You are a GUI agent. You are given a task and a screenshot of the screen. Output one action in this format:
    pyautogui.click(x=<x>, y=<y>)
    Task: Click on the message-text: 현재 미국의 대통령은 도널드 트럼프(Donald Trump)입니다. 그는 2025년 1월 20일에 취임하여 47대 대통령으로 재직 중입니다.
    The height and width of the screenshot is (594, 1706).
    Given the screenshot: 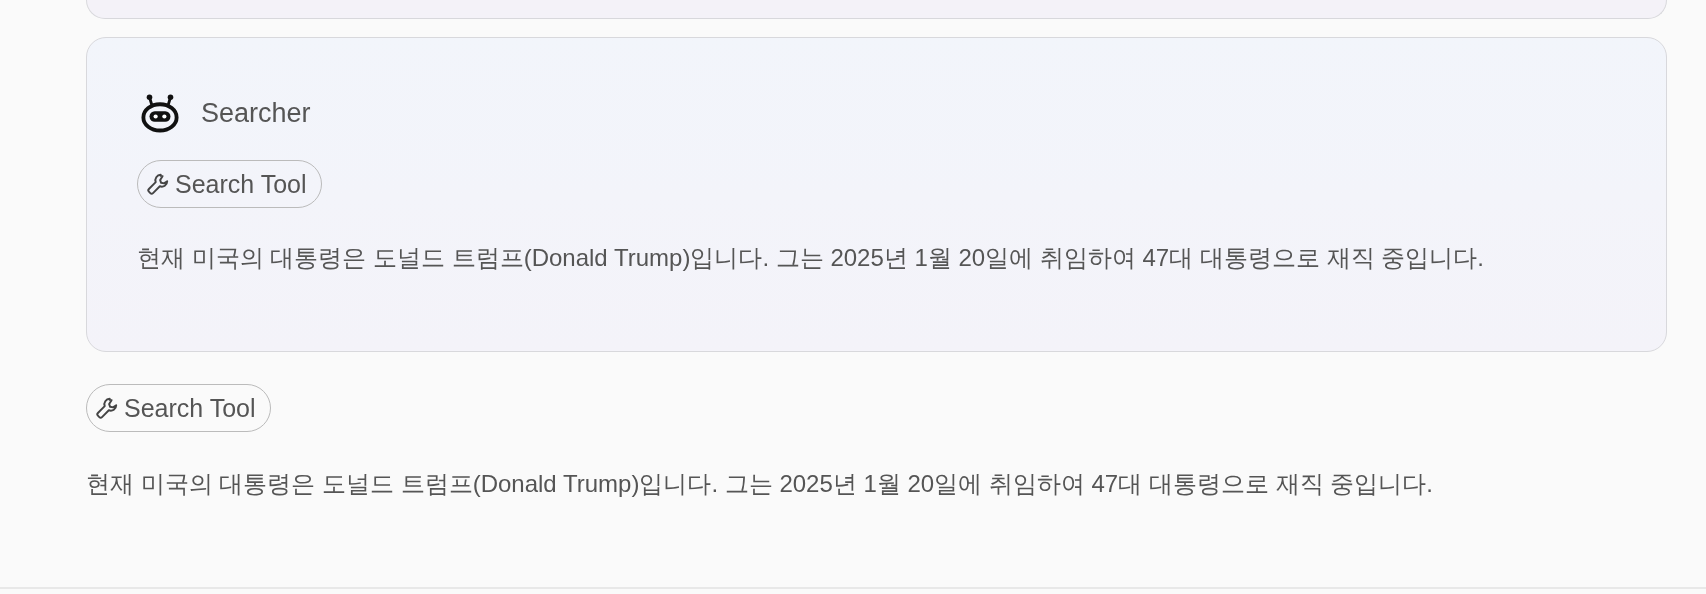 What is the action you would take?
    pyautogui.click(x=810, y=258)
    